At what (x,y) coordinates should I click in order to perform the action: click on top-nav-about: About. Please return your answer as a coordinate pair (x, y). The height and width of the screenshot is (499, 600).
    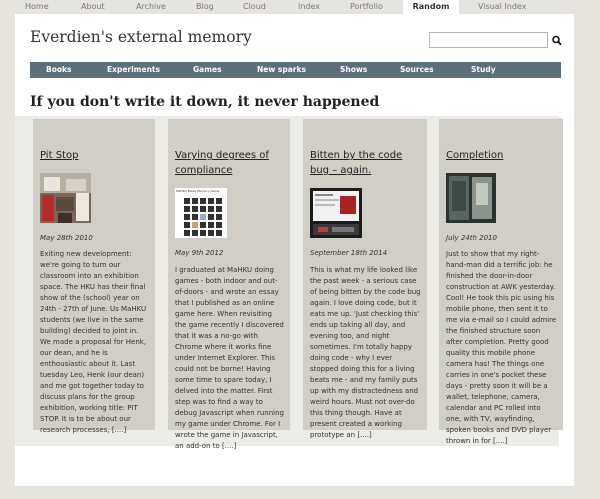
    Looking at the image, I should click on (93, 7).